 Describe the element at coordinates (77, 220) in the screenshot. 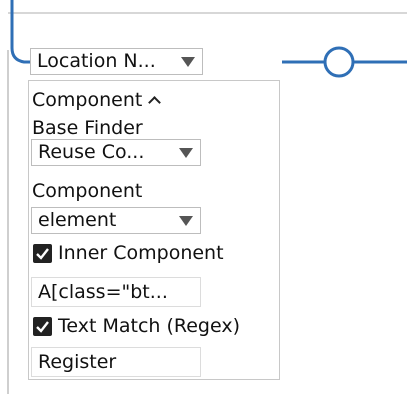

I see `component-select-value: element` at that location.